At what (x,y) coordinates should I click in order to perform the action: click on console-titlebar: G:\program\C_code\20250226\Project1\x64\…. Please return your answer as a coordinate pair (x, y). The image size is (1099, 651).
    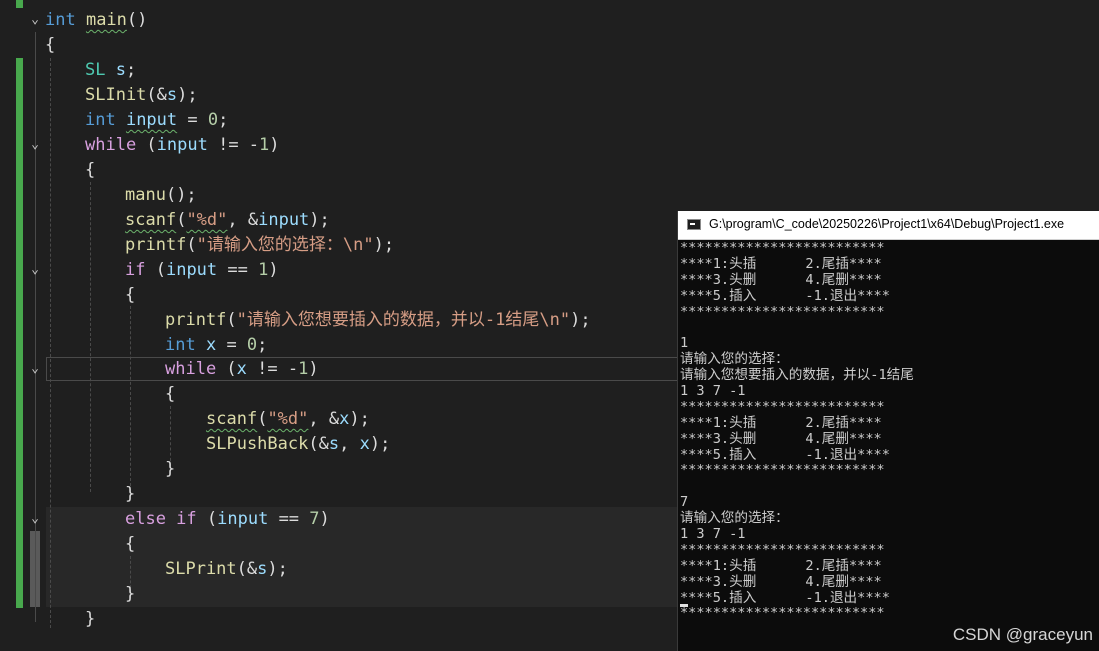
    Looking at the image, I should click on (888, 225).